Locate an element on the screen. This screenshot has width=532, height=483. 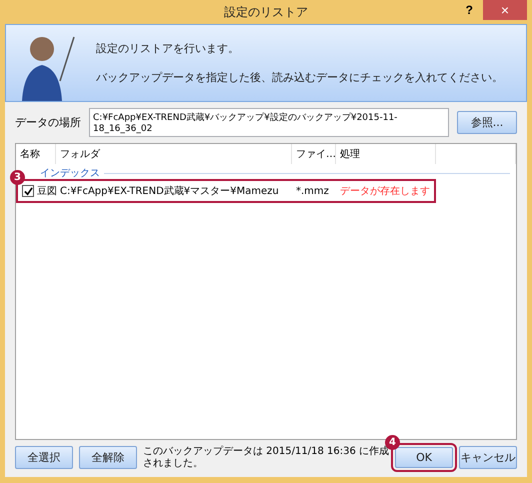
cancel-button: キャンセル is located at coordinates (488, 457).